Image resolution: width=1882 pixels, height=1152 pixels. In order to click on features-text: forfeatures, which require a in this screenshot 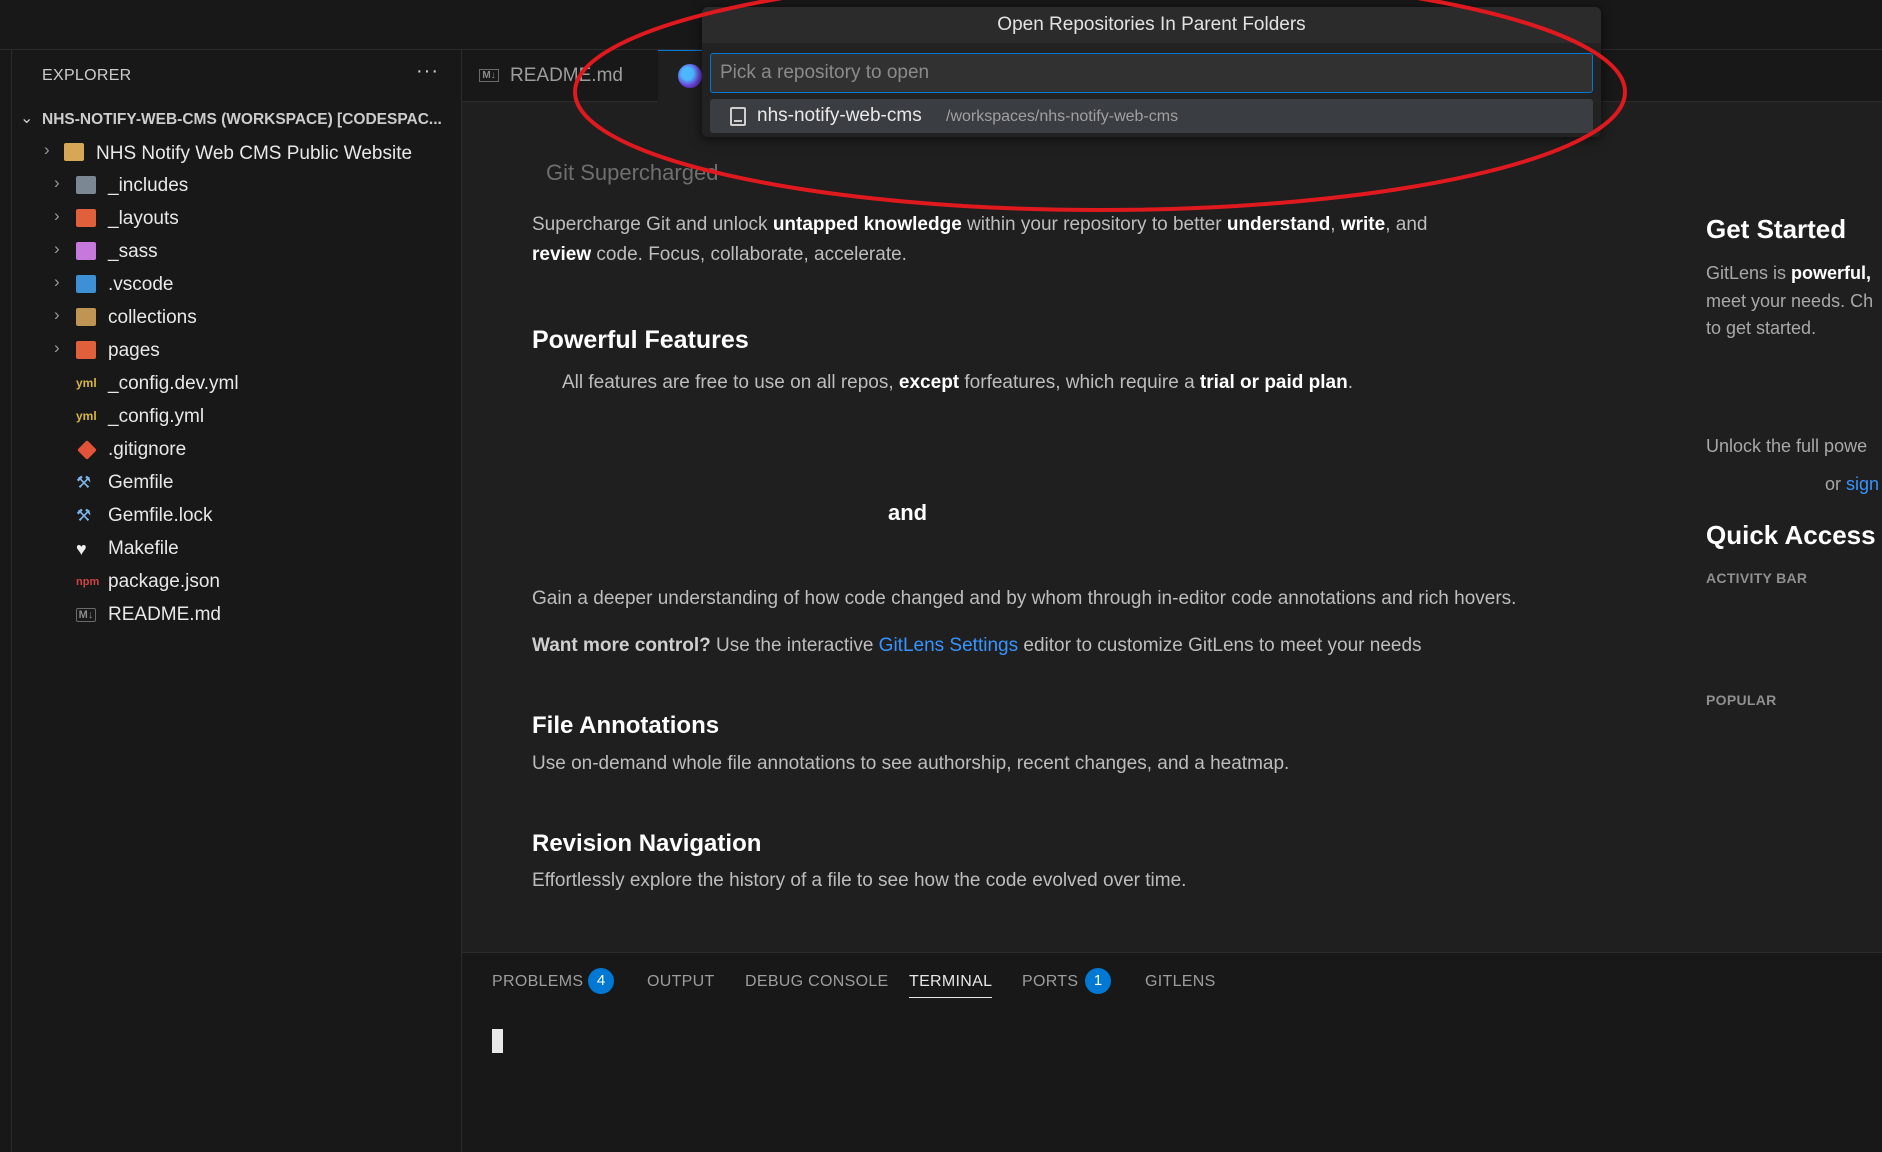, I will do `click(1079, 382)`.